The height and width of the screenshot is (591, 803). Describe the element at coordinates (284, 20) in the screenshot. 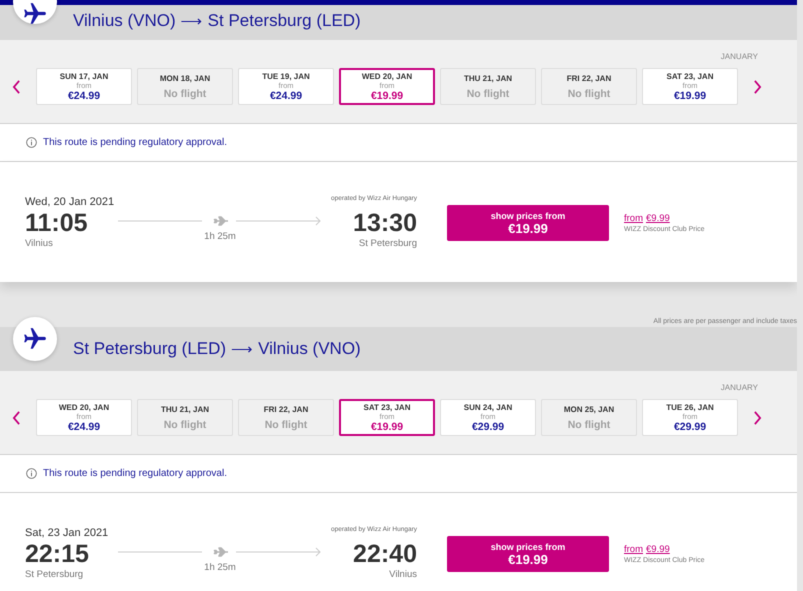

I see `route-to: St Petersburg (LED)` at that location.